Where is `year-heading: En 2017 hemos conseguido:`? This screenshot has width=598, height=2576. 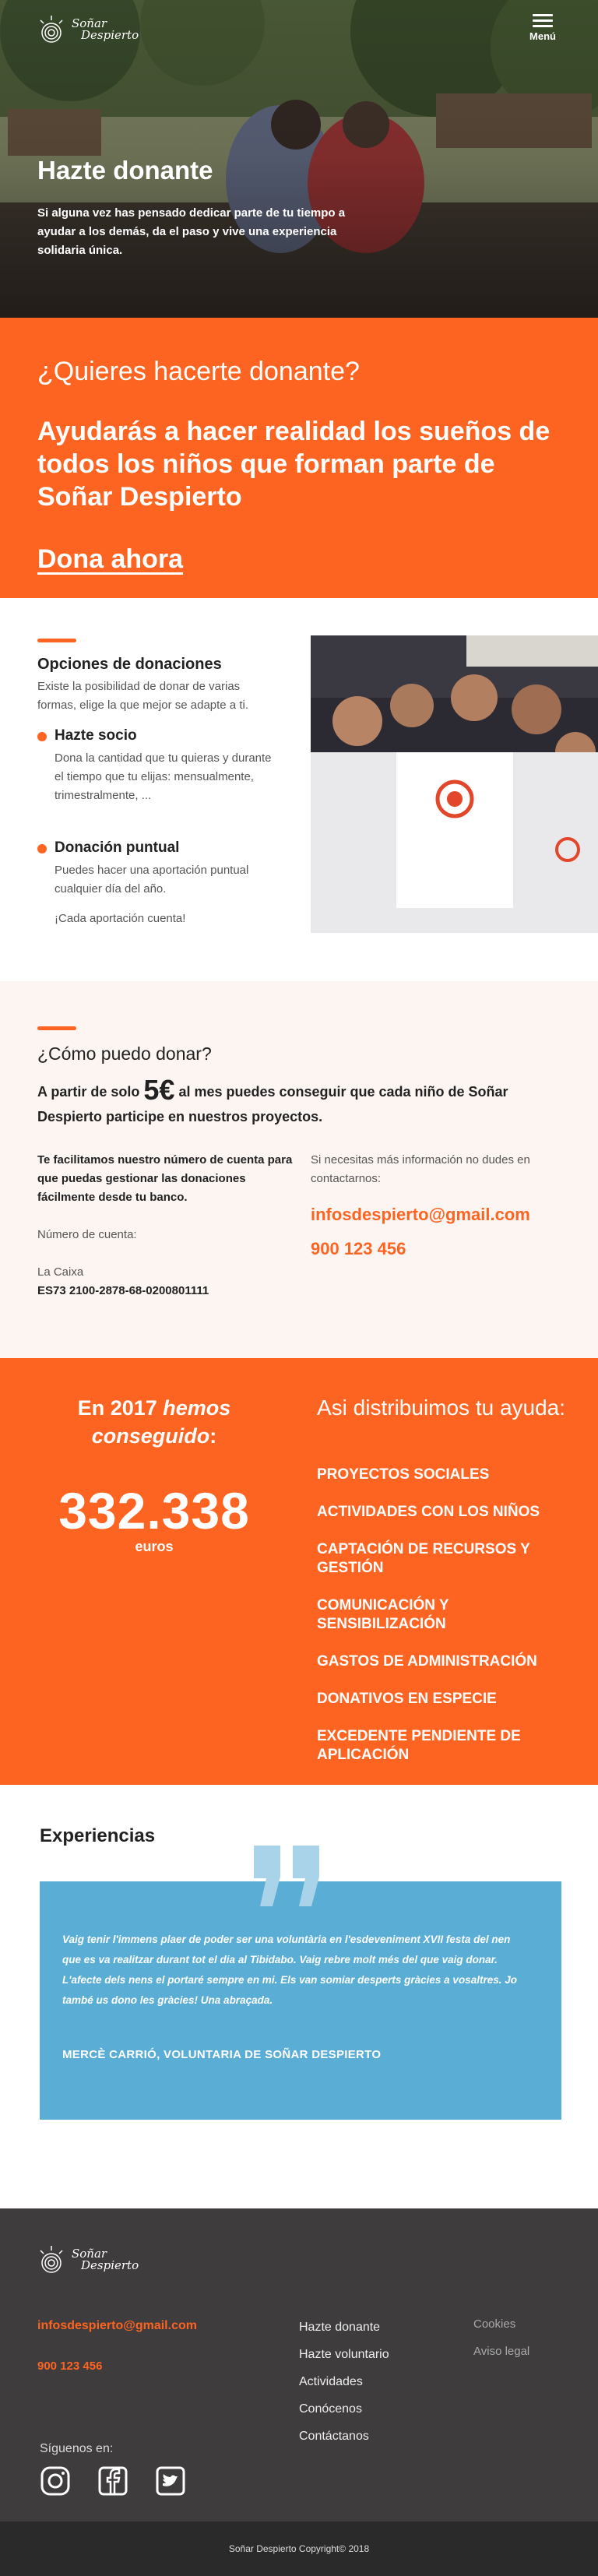 year-heading: En 2017 hemos conseguido: is located at coordinates (154, 1422).